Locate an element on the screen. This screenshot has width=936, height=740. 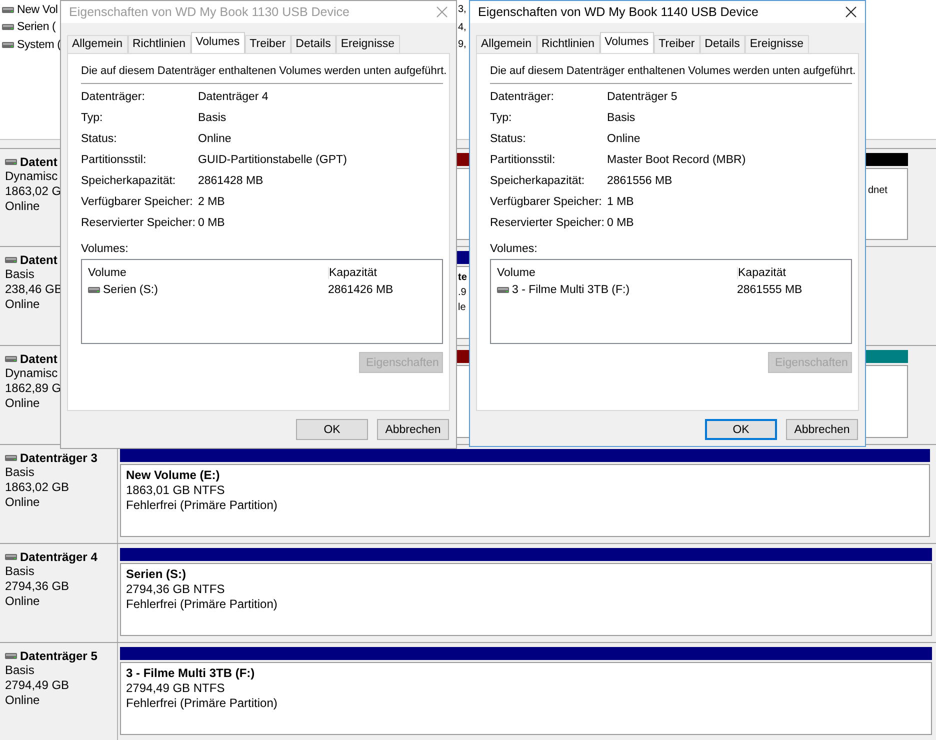
volume-name: Serien ( is located at coordinates (36, 27).